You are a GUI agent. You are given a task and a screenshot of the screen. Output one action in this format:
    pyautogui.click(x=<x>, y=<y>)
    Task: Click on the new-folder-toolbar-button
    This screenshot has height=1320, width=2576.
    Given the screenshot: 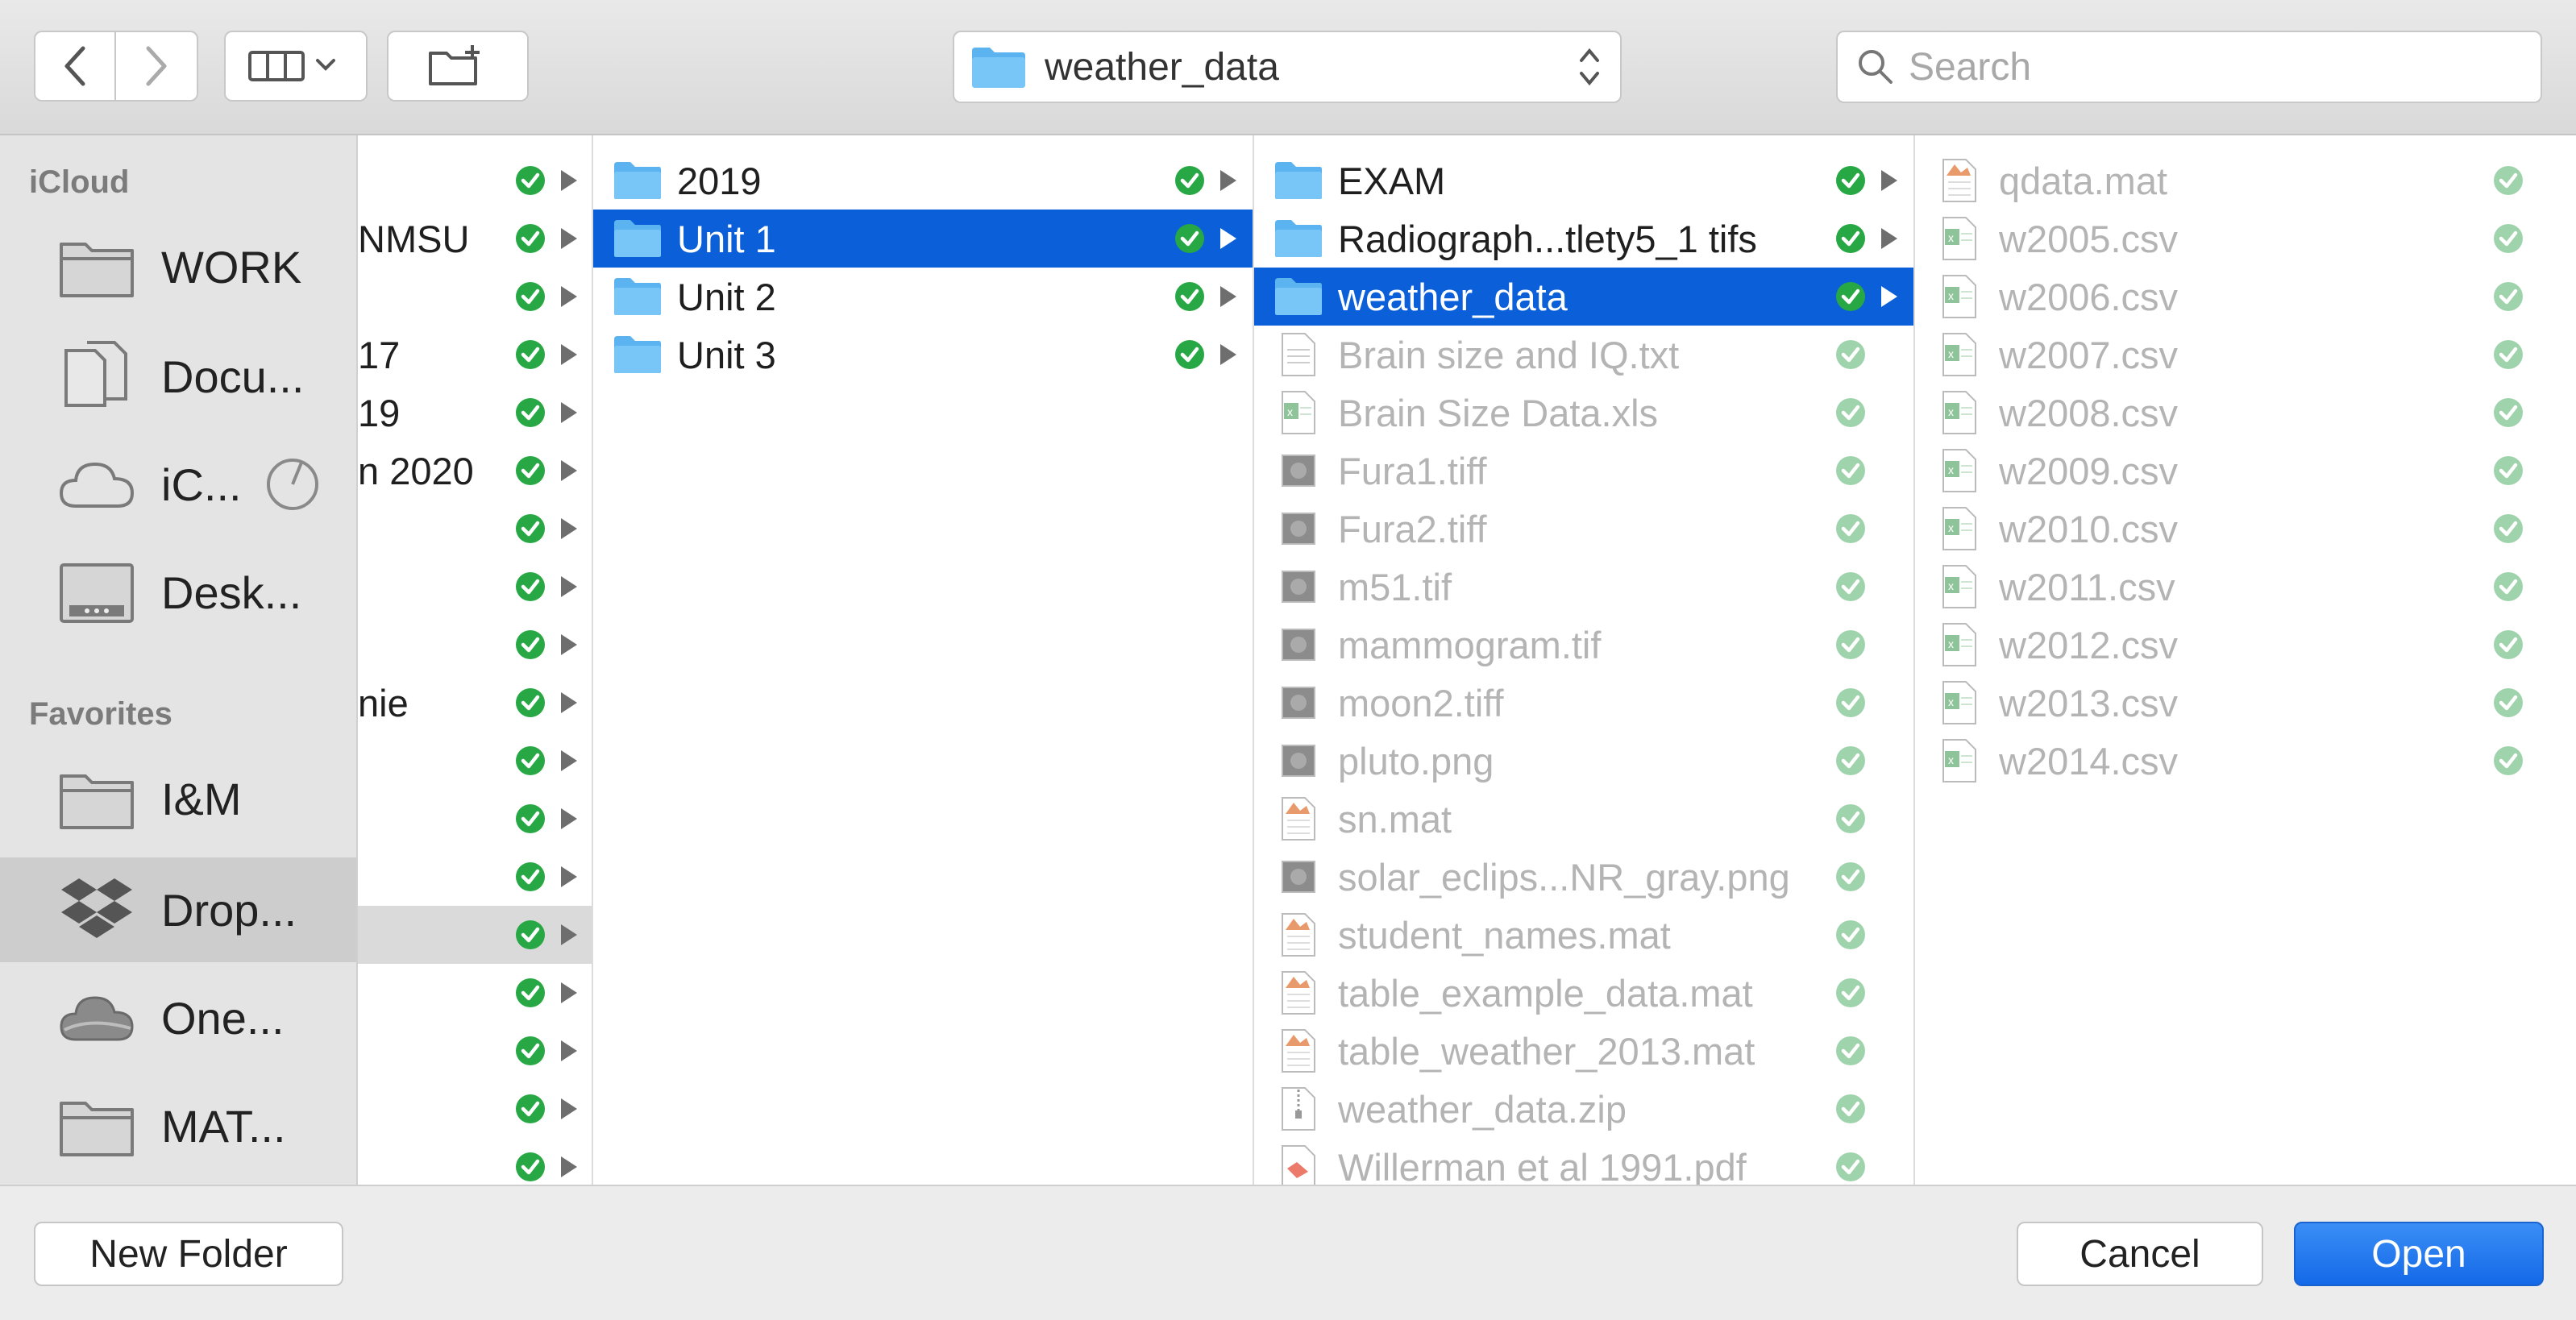 What is the action you would take?
    pyautogui.click(x=458, y=67)
    